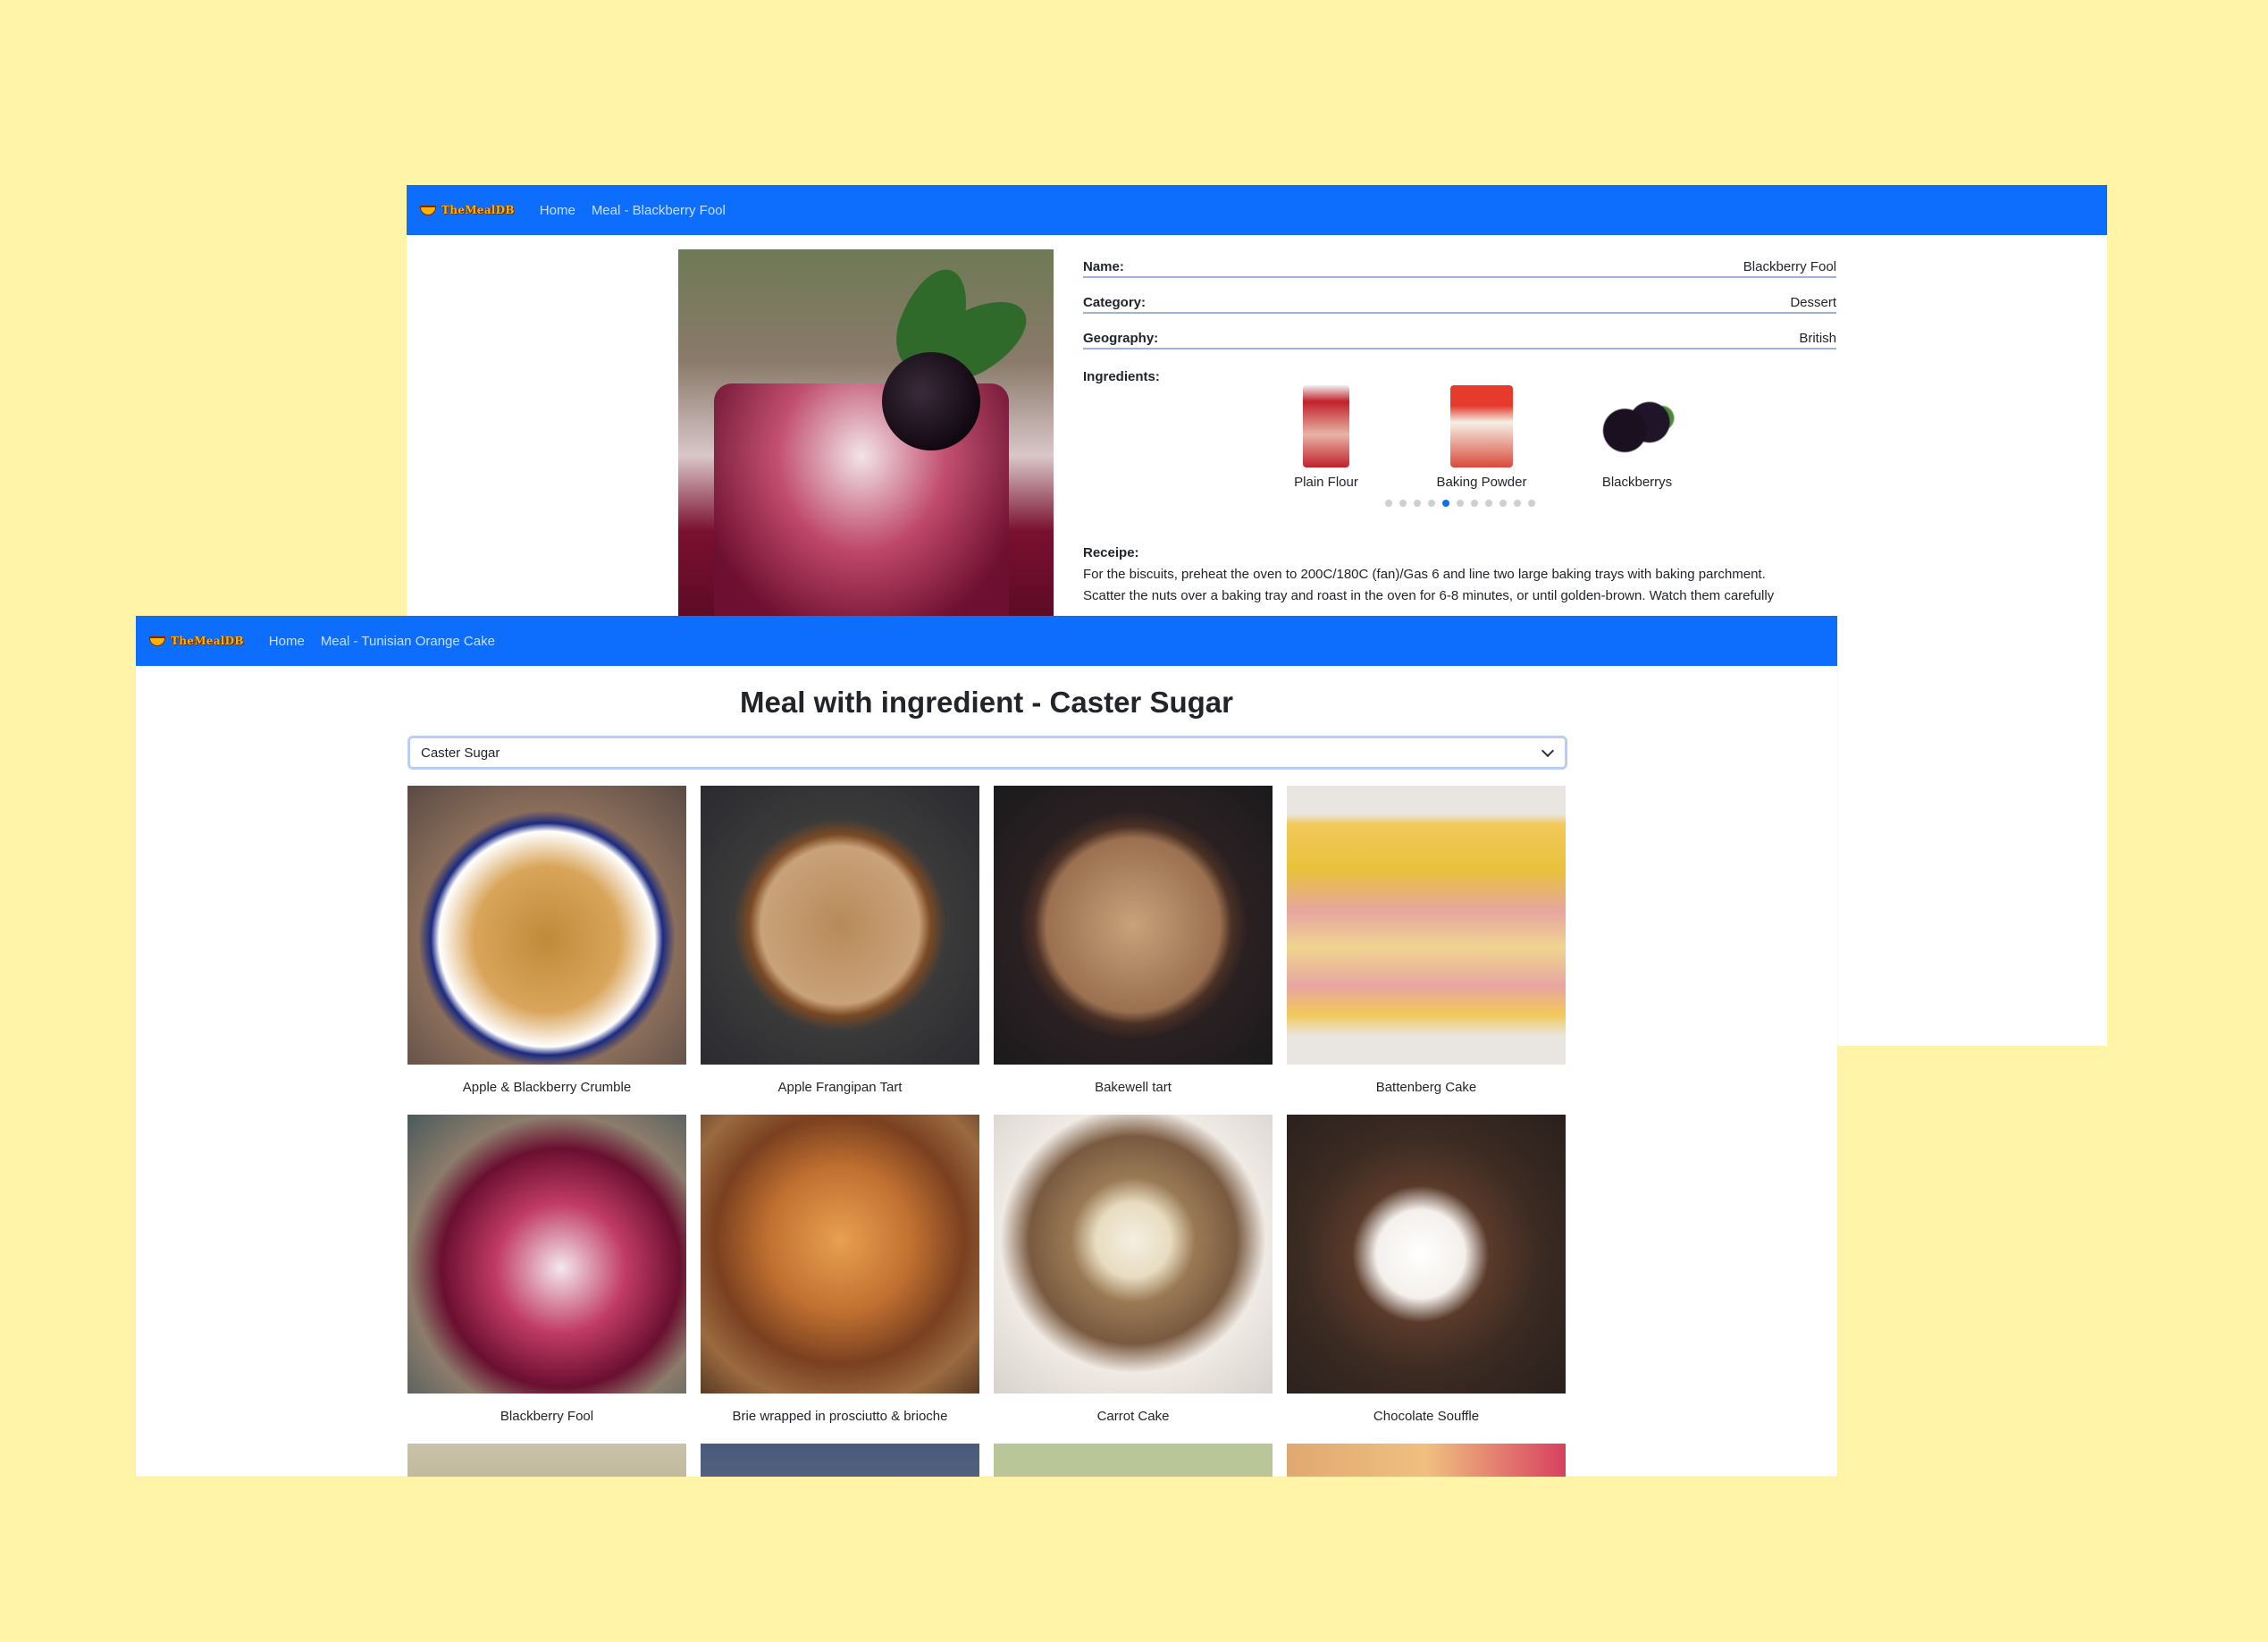  What do you see at coordinates (546, 1417) in the screenshot?
I see `meal-name: Blackberry Fool` at bounding box center [546, 1417].